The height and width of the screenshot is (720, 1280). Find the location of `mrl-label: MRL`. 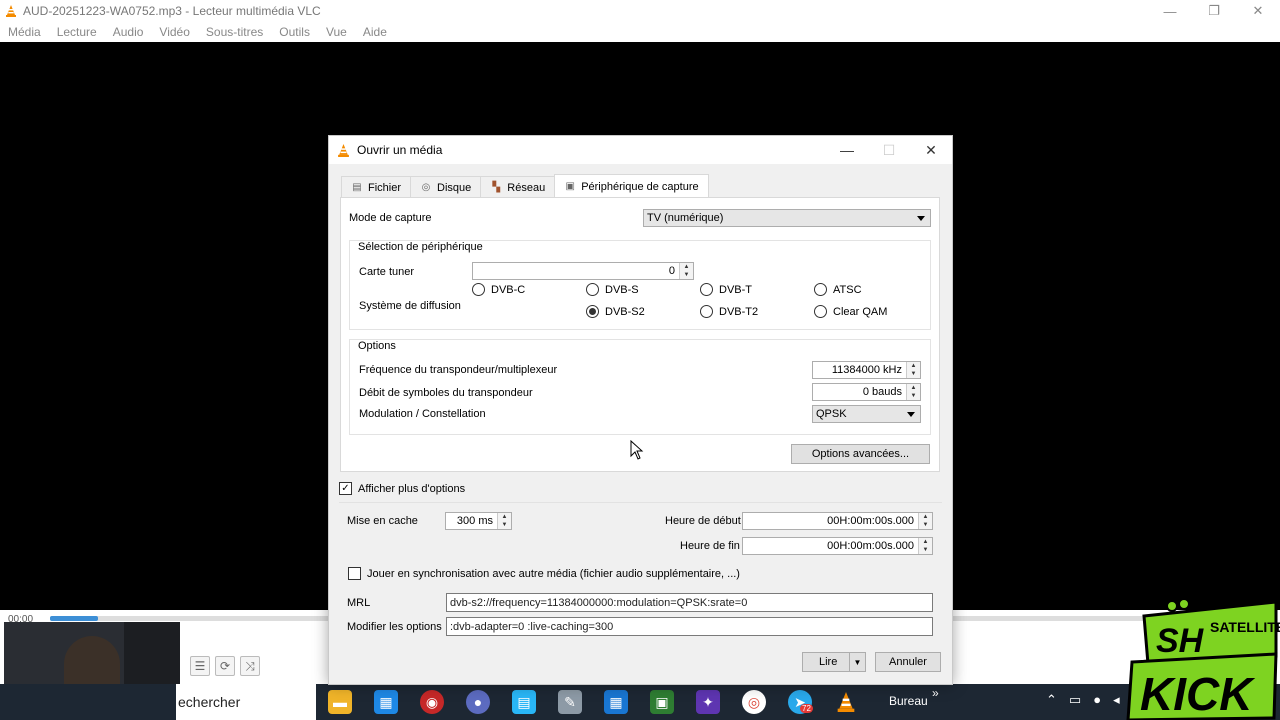

mrl-label: MRL is located at coordinates (359, 603).